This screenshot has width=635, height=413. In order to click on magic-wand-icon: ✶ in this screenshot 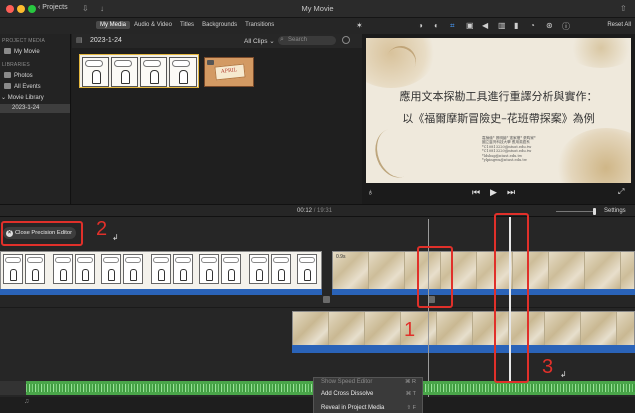, I will do `click(359, 25)`.